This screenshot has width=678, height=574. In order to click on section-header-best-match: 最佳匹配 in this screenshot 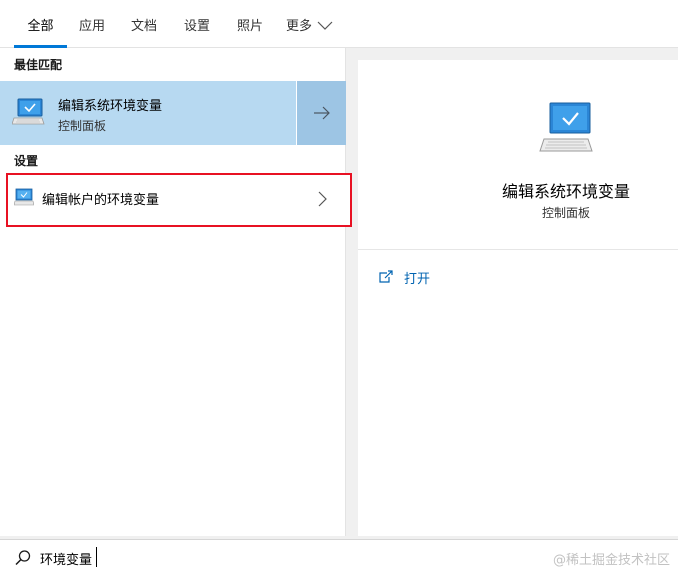, I will do `click(38, 65)`.